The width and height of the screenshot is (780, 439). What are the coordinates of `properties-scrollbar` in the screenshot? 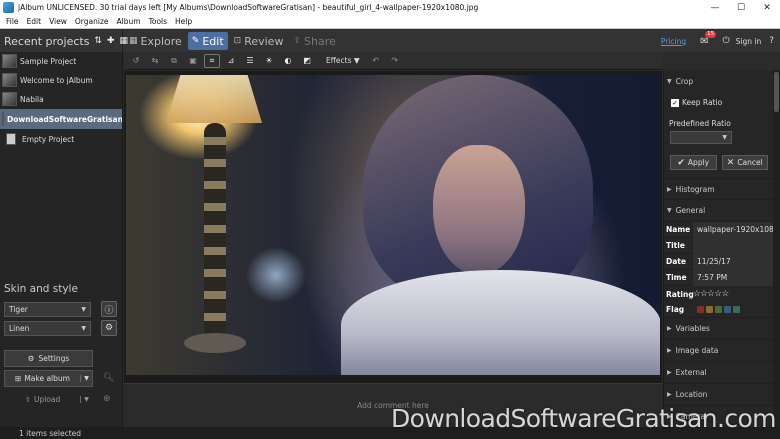 It's located at (776, 248).